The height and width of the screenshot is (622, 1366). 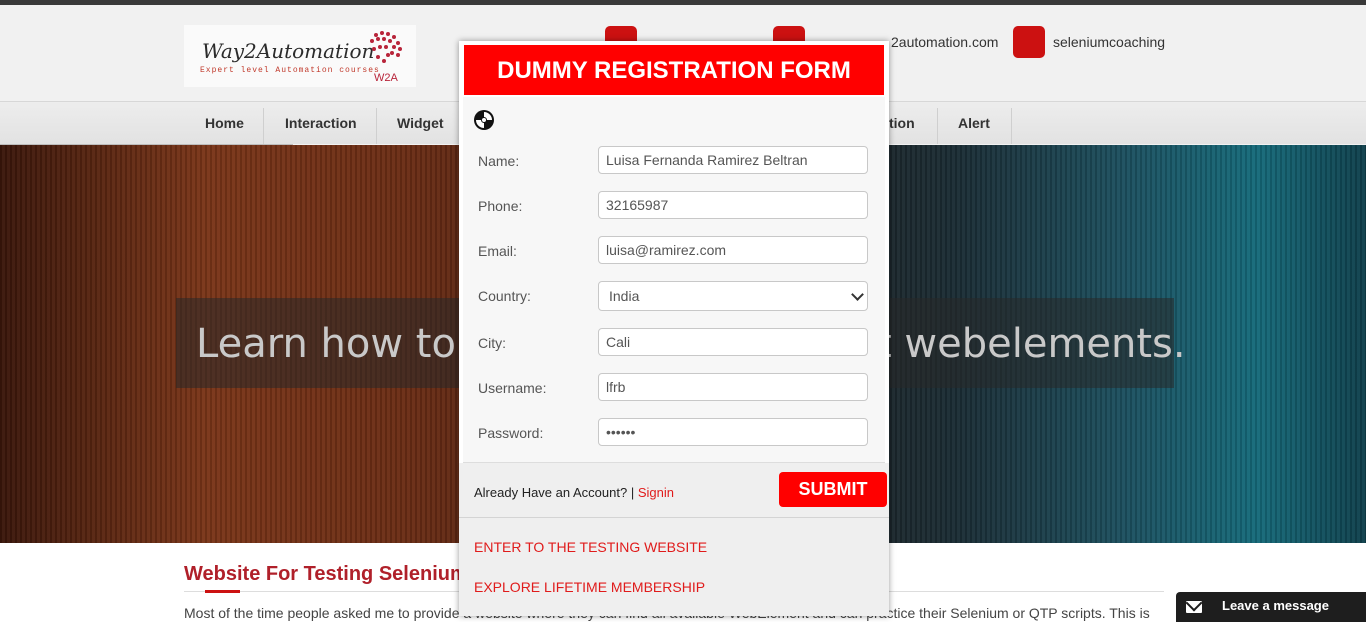 I want to click on hero-text-right: t webelements., so click(x=1031, y=344).